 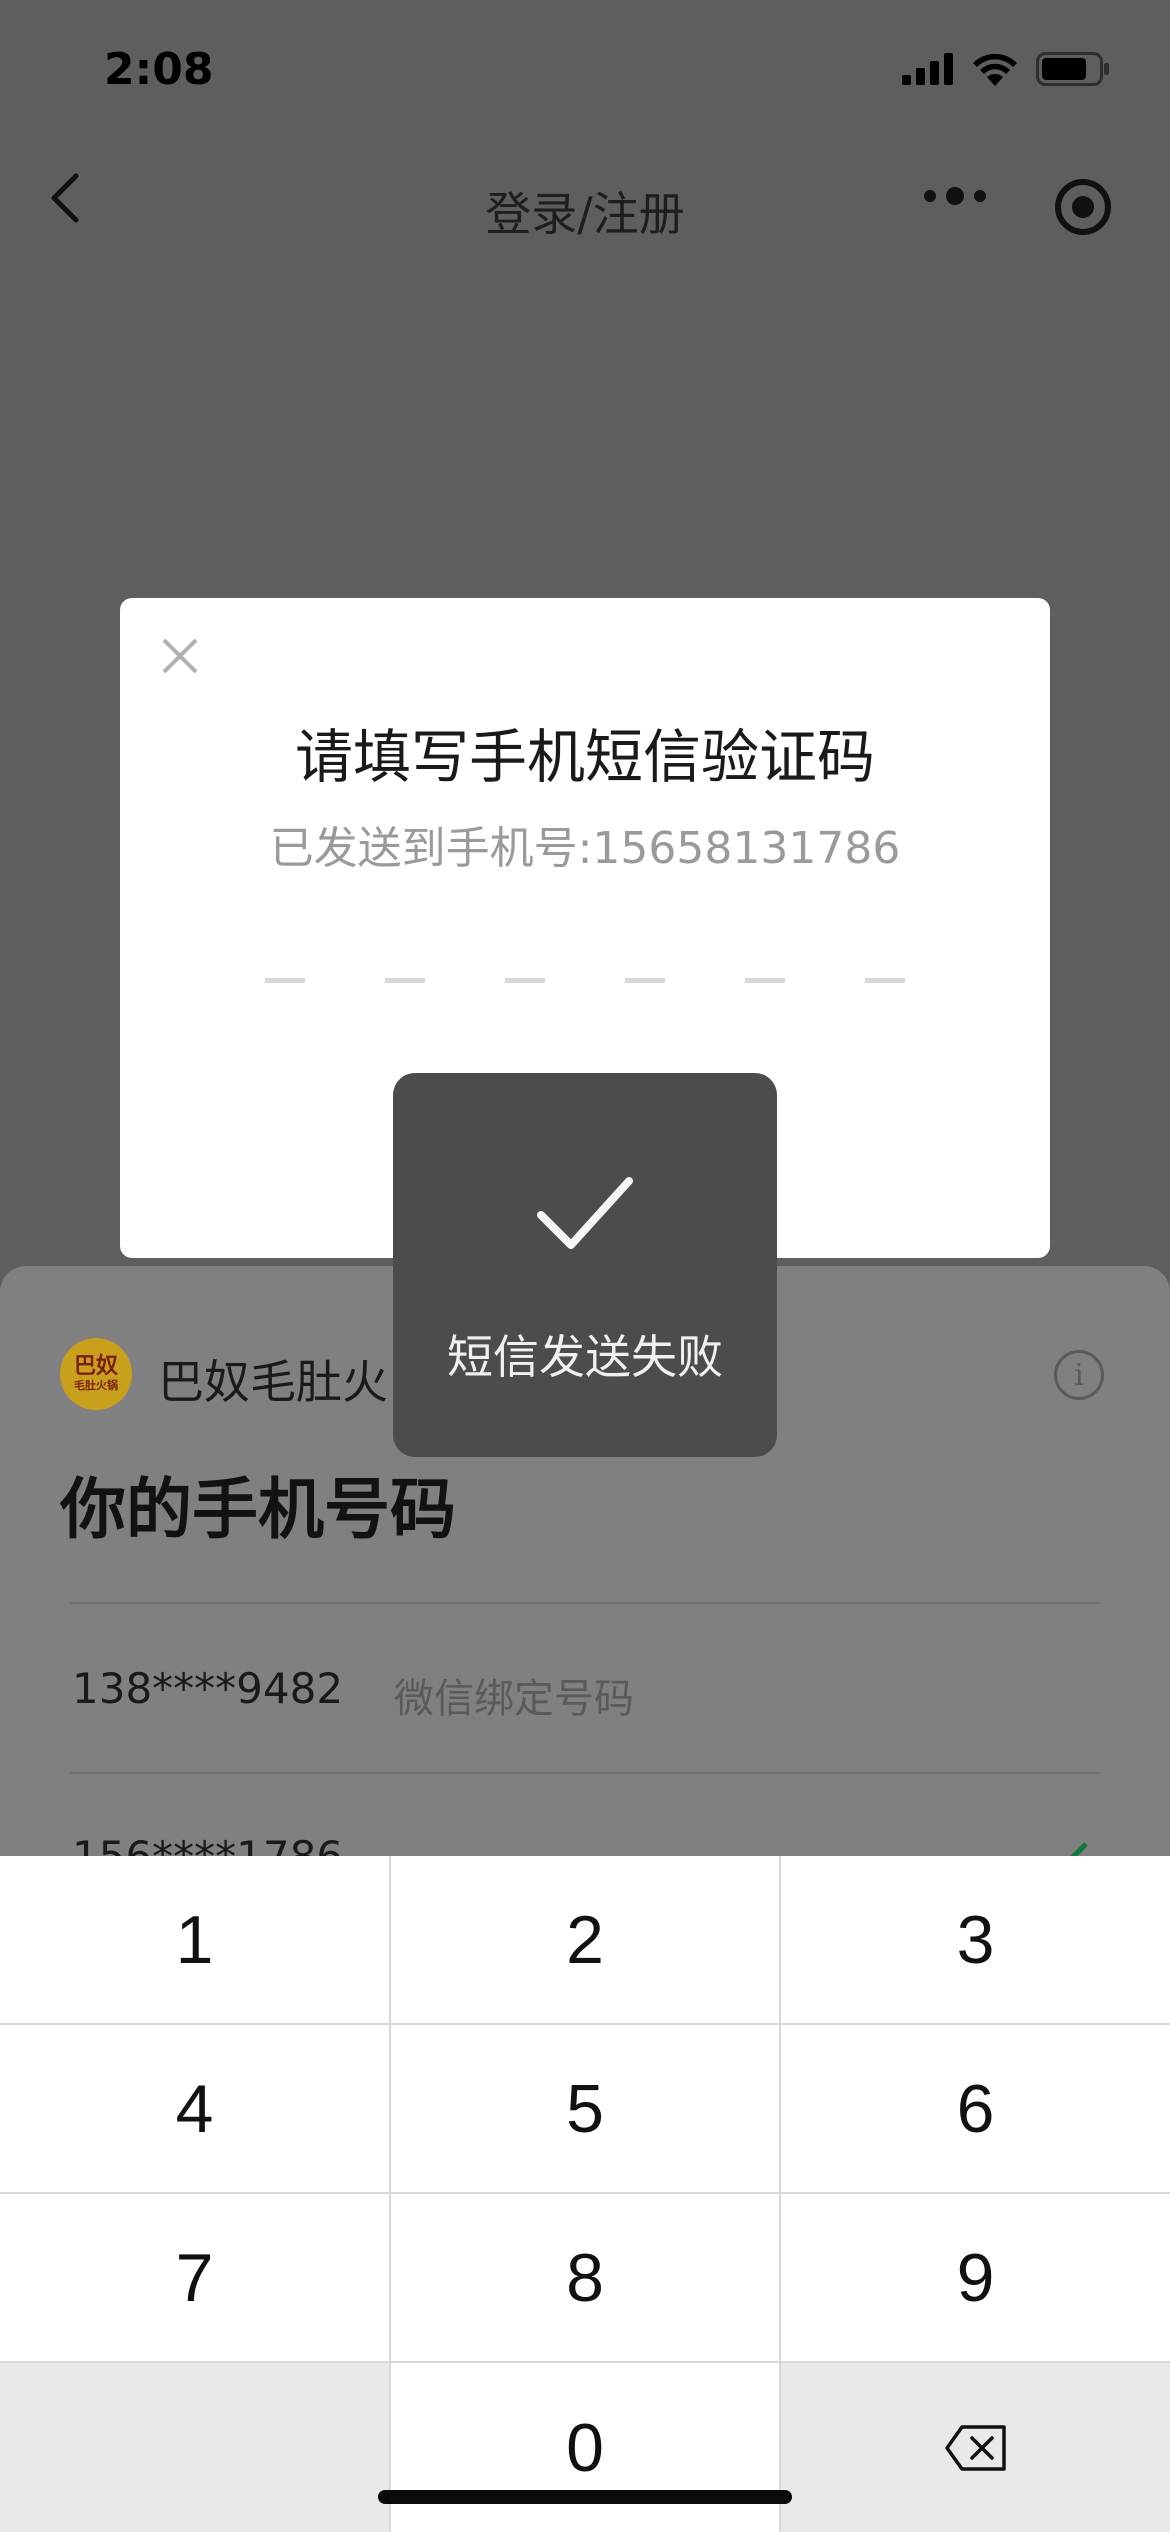 I want to click on key-9: 9, so click(x=975, y=2277).